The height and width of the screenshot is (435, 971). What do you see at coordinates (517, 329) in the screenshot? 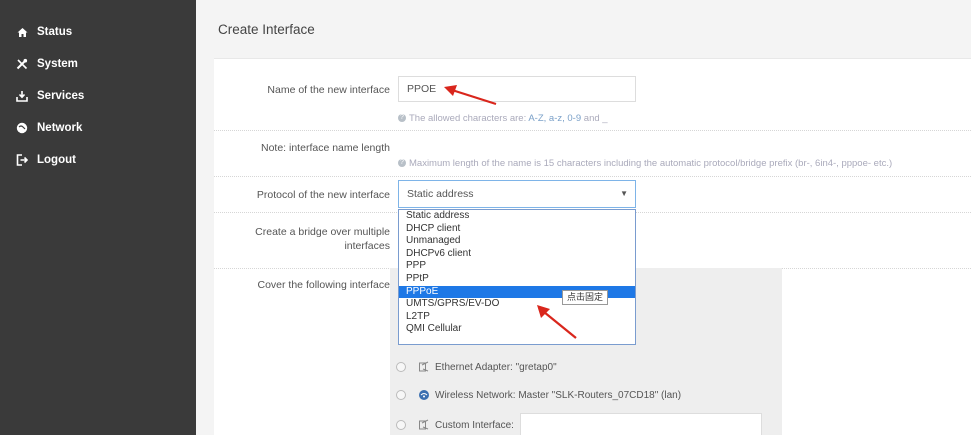
I see `protocol-option: QMI Cellular` at bounding box center [517, 329].